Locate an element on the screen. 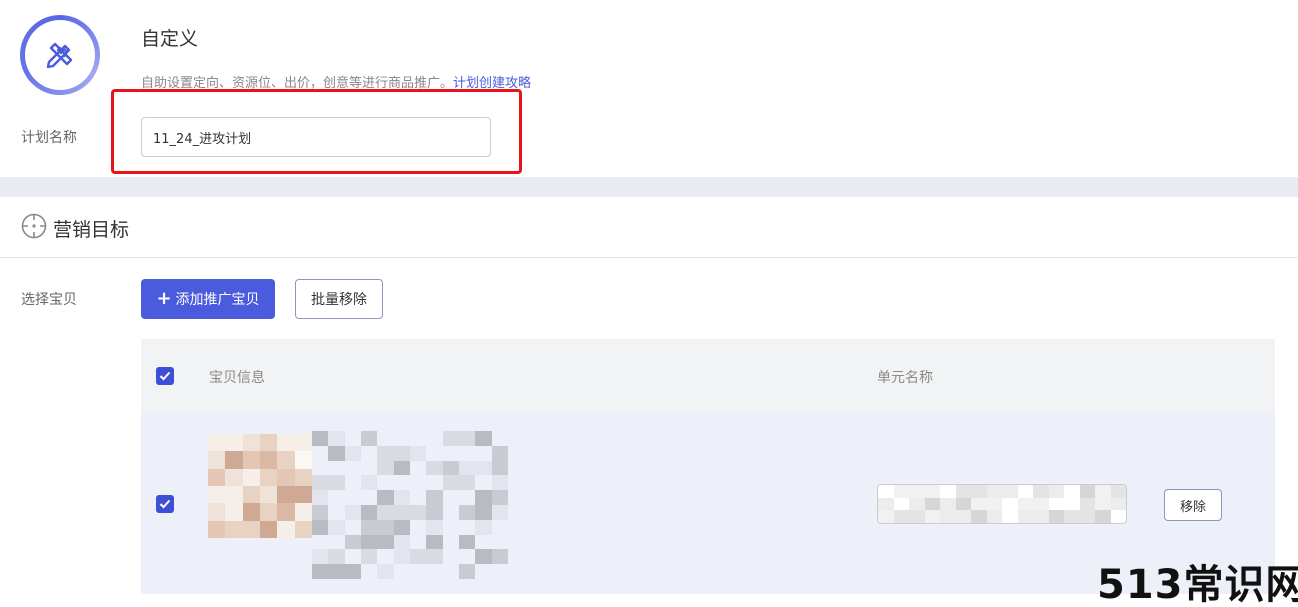 This screenshot has width=1298, height=607. row-checkbox is located at coordinates (165, 504).